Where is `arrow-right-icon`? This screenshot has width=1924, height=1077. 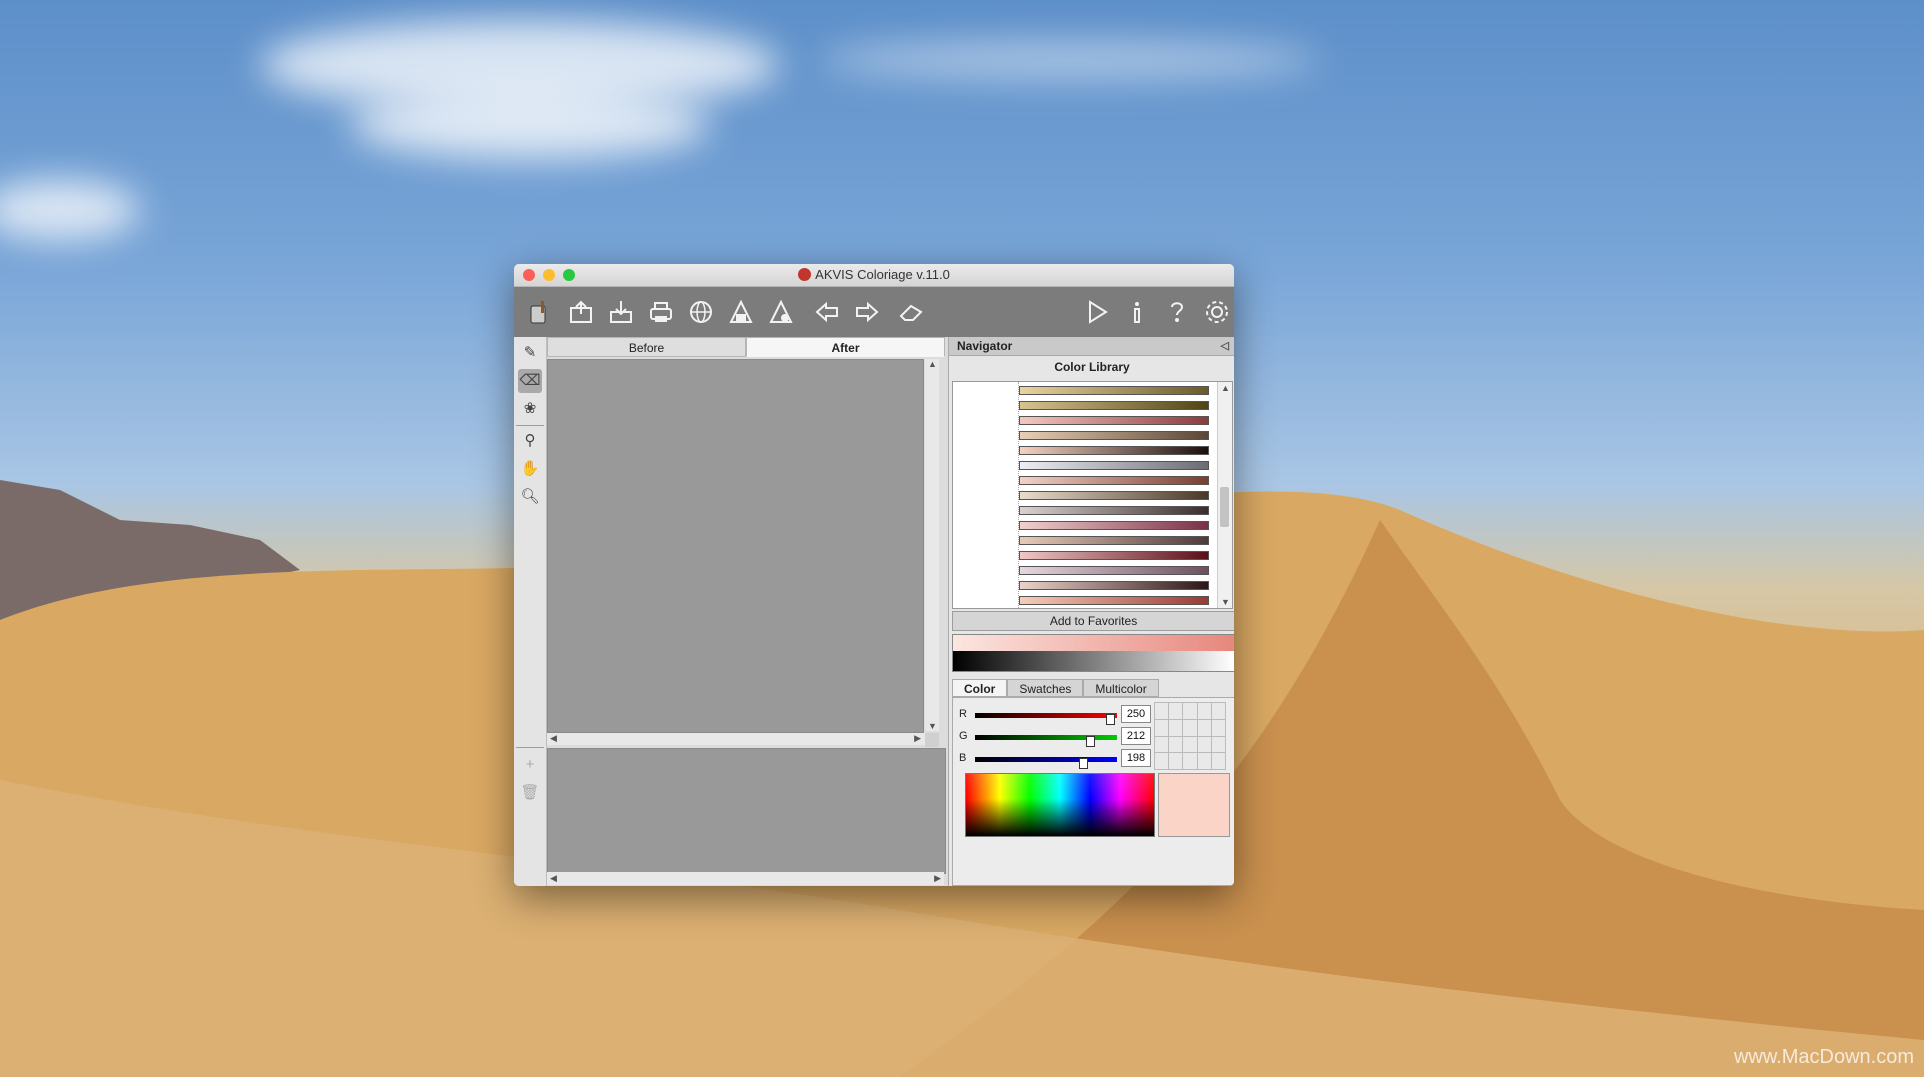
arrow-right-icon is located at coordinates (867, 312).